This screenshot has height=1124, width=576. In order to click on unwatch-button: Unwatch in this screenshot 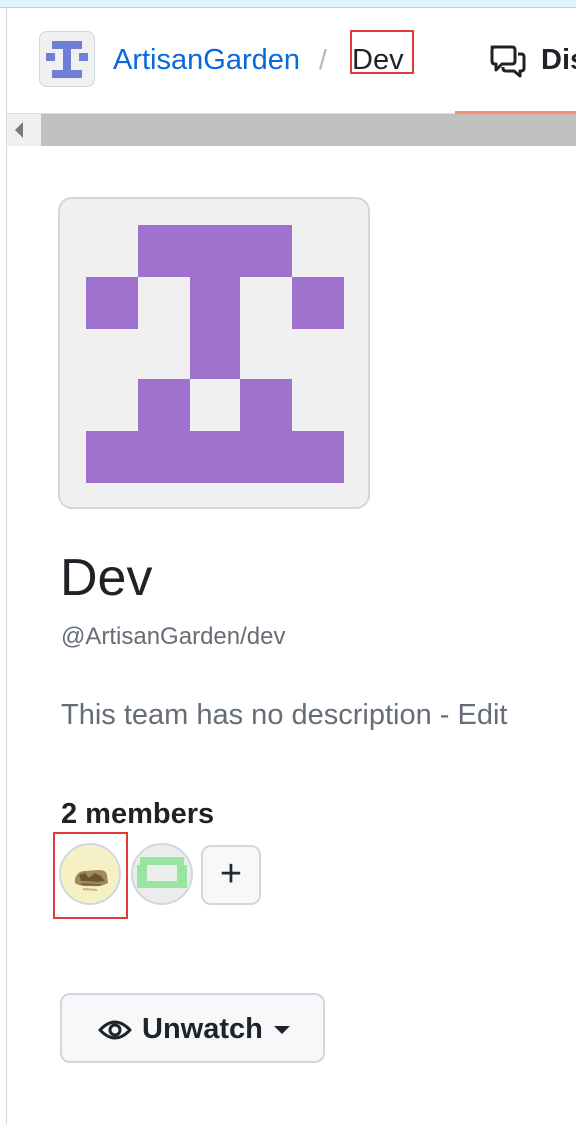, I will do `click(192, 1028)`.